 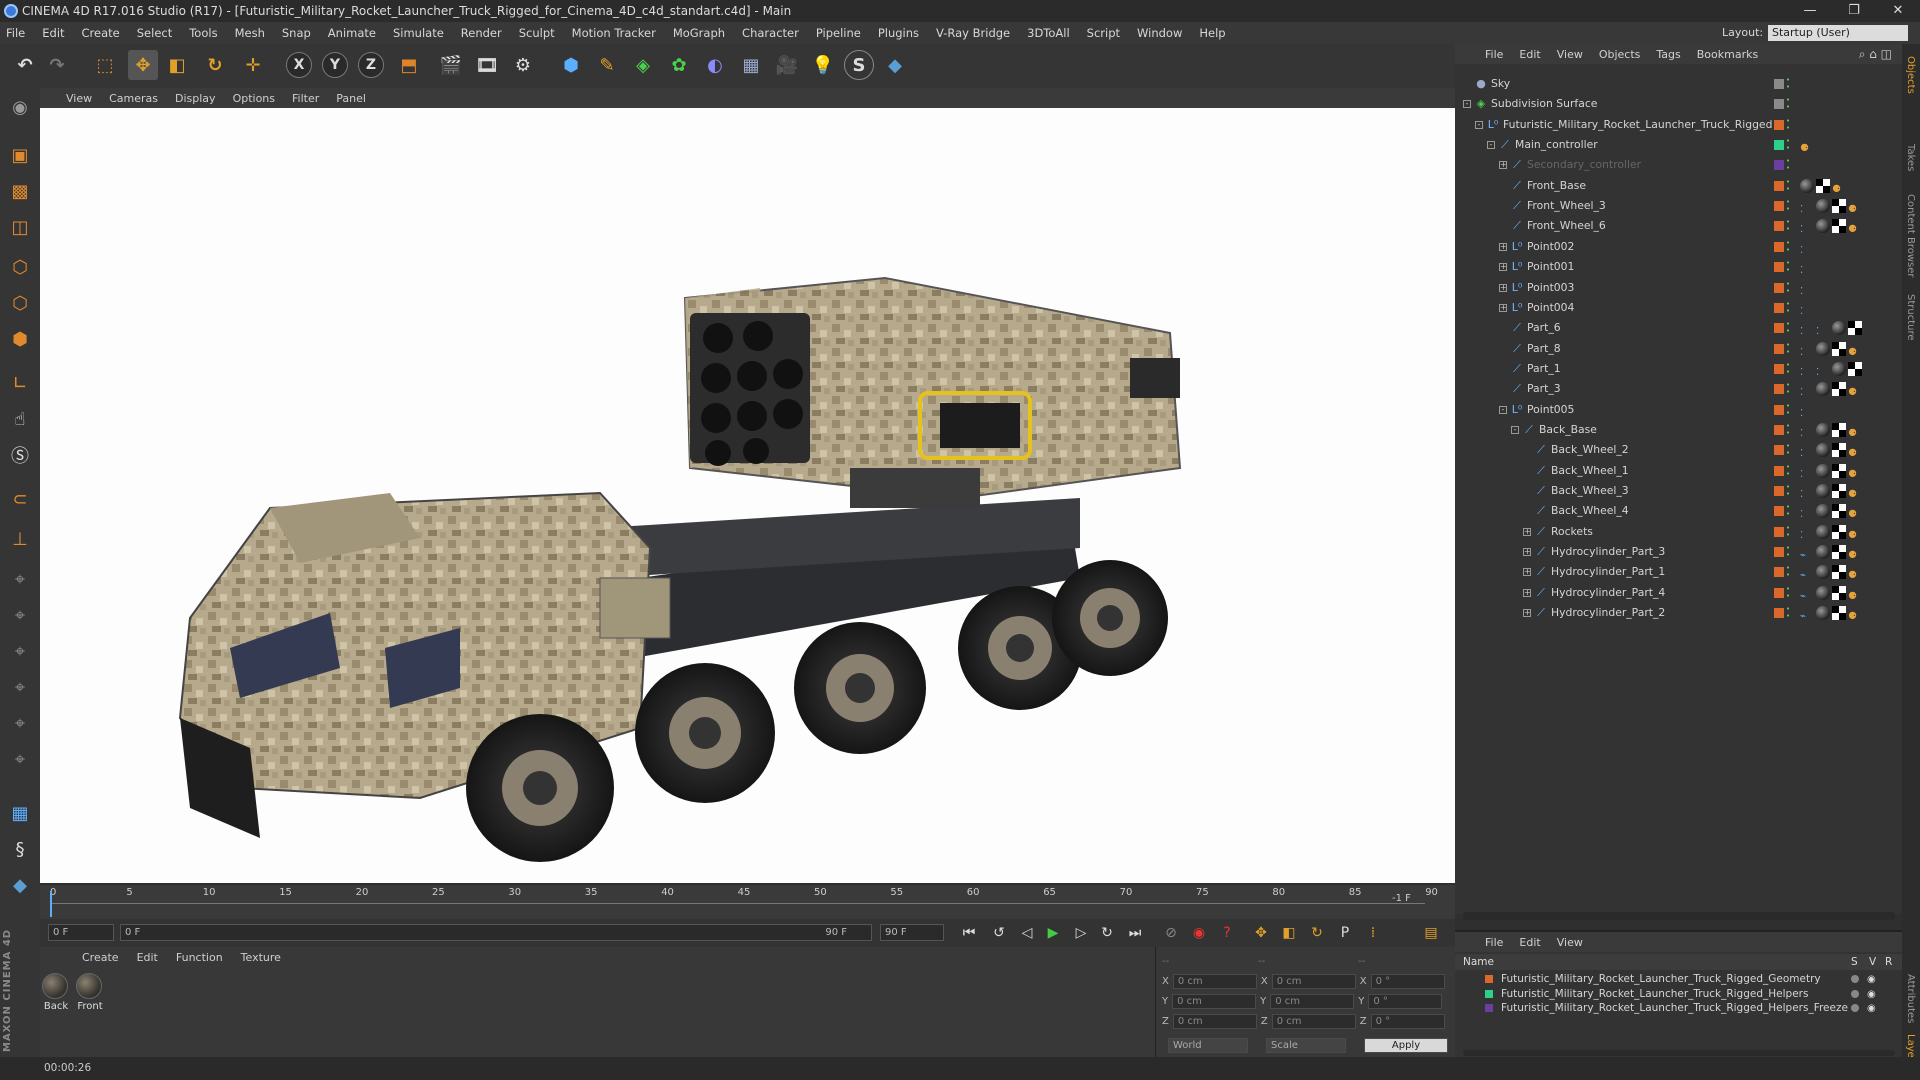 I want to click on pen-spline-icon: ✎, so click(x=607, y=65).